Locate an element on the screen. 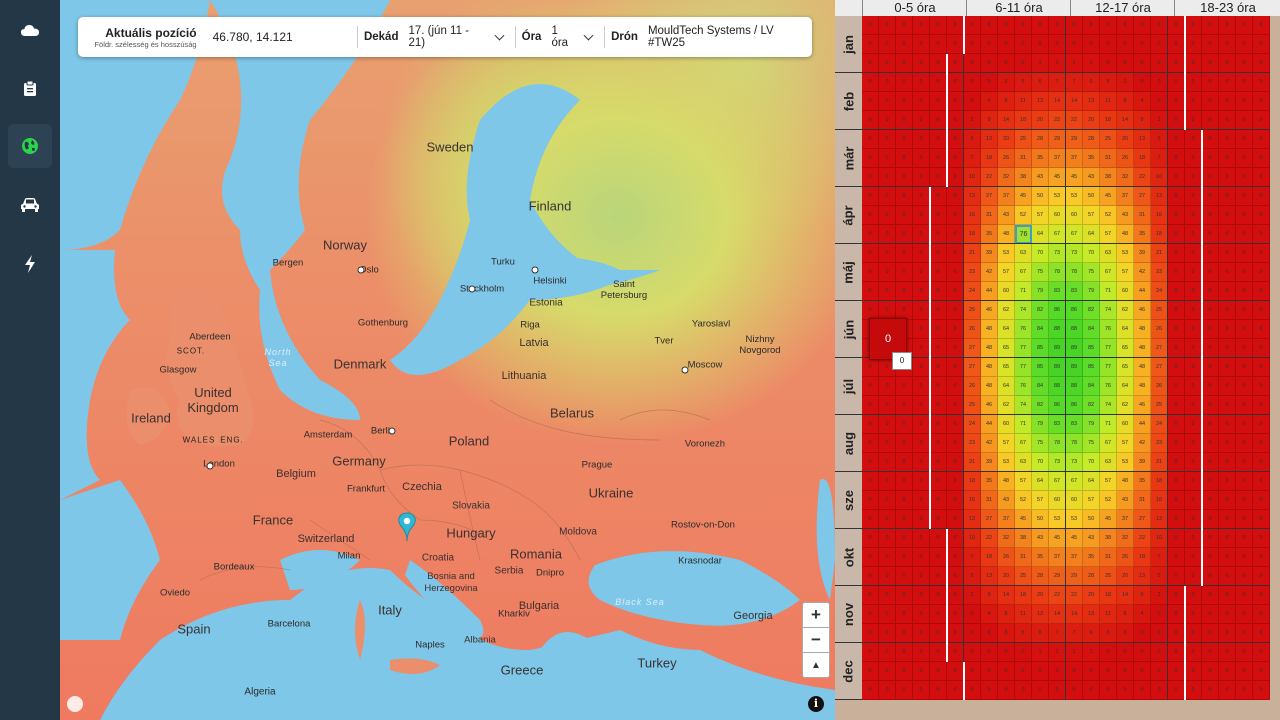 This screenshot has width=1280, height=720. heatmap-cell: 64 is located at coordinates (1006, 329).